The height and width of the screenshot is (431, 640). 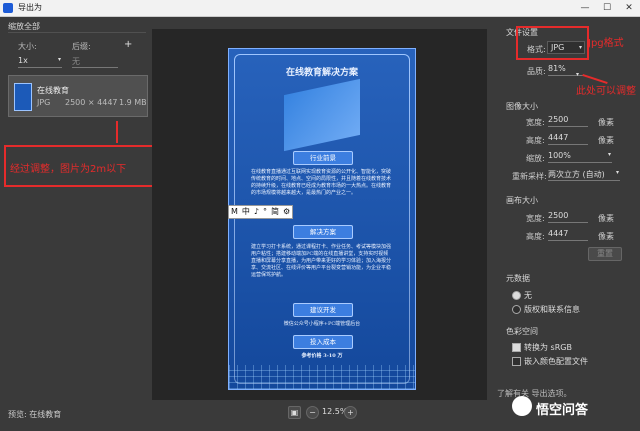 What do you see at coordinates (585, 8) in the screenshot?
I see `minimize-button: —` at bounding box center [585, 8].